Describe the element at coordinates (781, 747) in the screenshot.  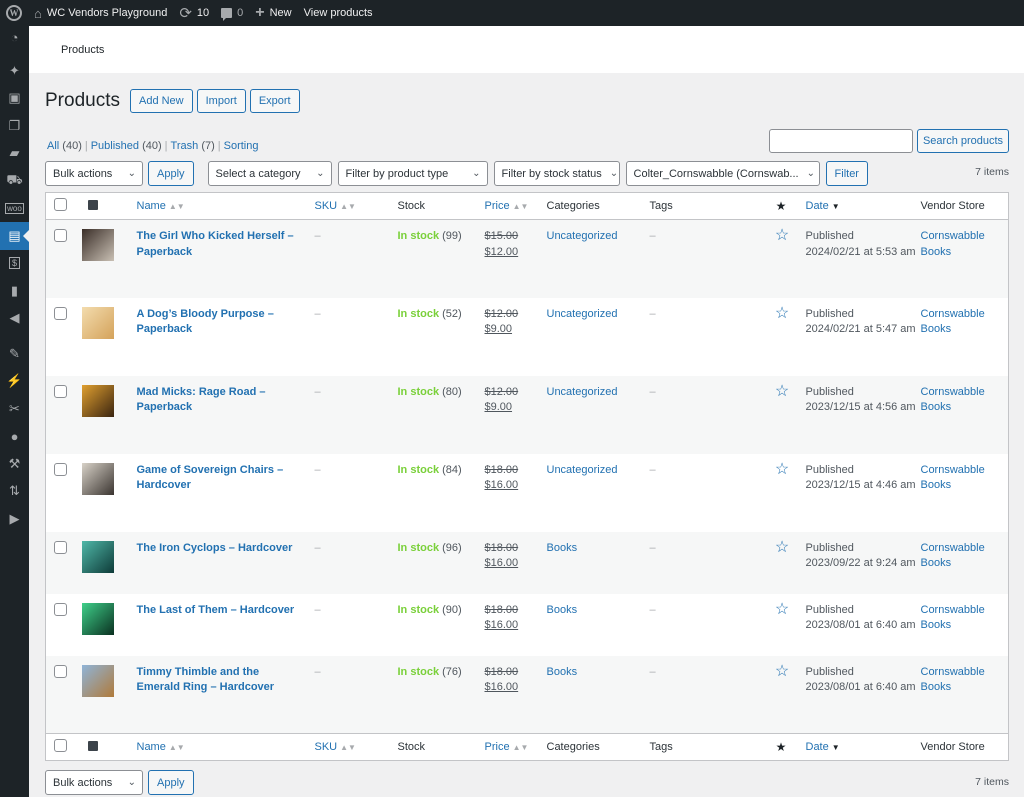
I see `featured-column-footer: ★` at that location.